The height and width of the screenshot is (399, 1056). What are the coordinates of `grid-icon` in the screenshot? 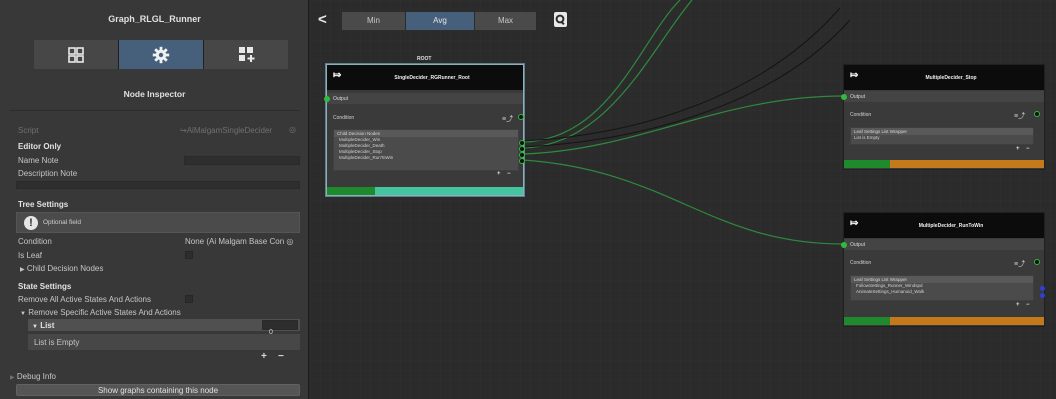 It's located at (76, 54).